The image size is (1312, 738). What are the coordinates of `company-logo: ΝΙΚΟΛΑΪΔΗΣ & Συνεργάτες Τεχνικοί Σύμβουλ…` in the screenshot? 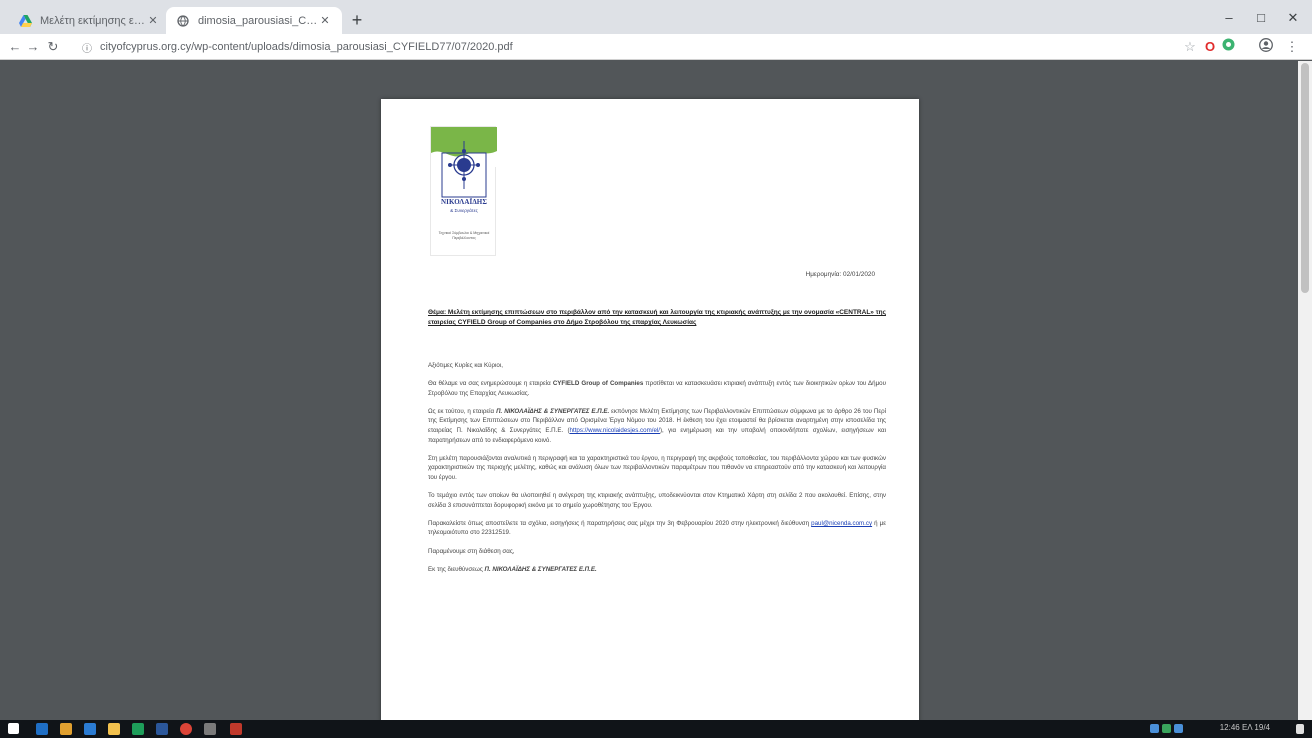 It's located at (463, 191).